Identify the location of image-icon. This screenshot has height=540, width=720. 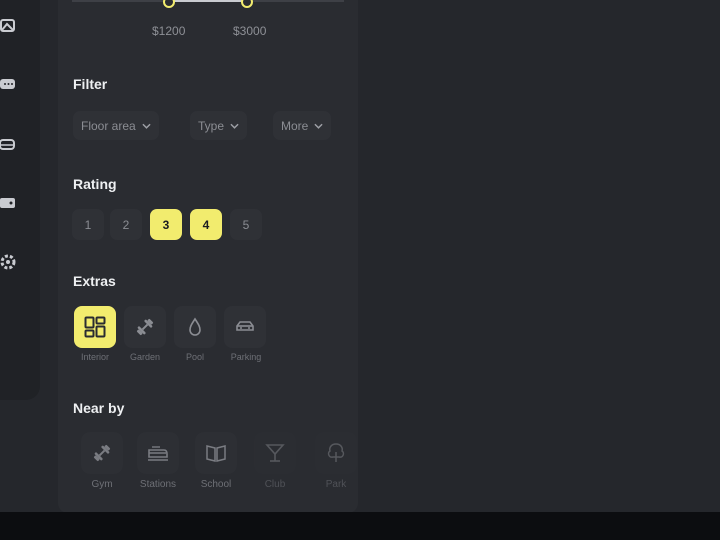
(8, 26).